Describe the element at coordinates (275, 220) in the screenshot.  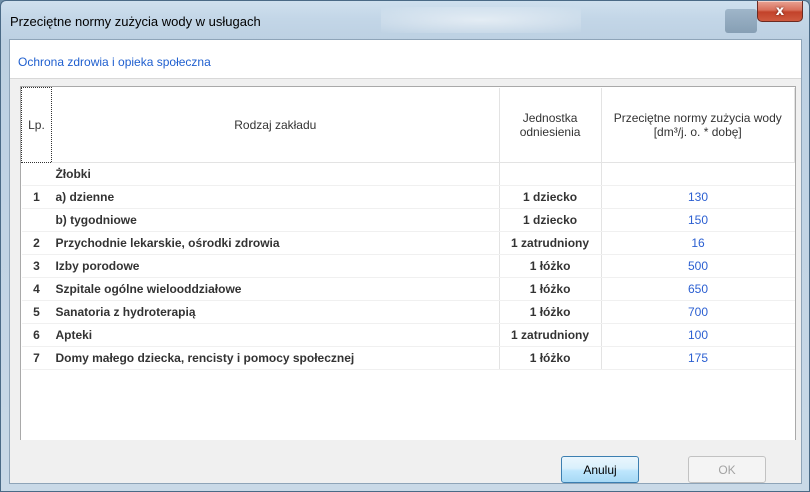
I see `row-type: b) tygodniowe` at that location.